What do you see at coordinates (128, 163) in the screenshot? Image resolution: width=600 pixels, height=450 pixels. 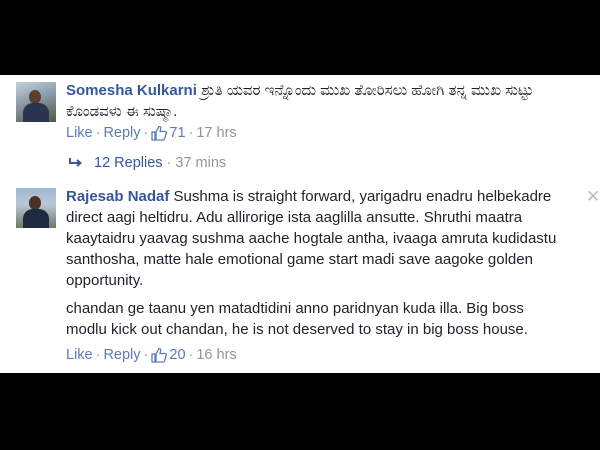 I see `replies-link: 12 Replies` at bounding box center [128, 163].